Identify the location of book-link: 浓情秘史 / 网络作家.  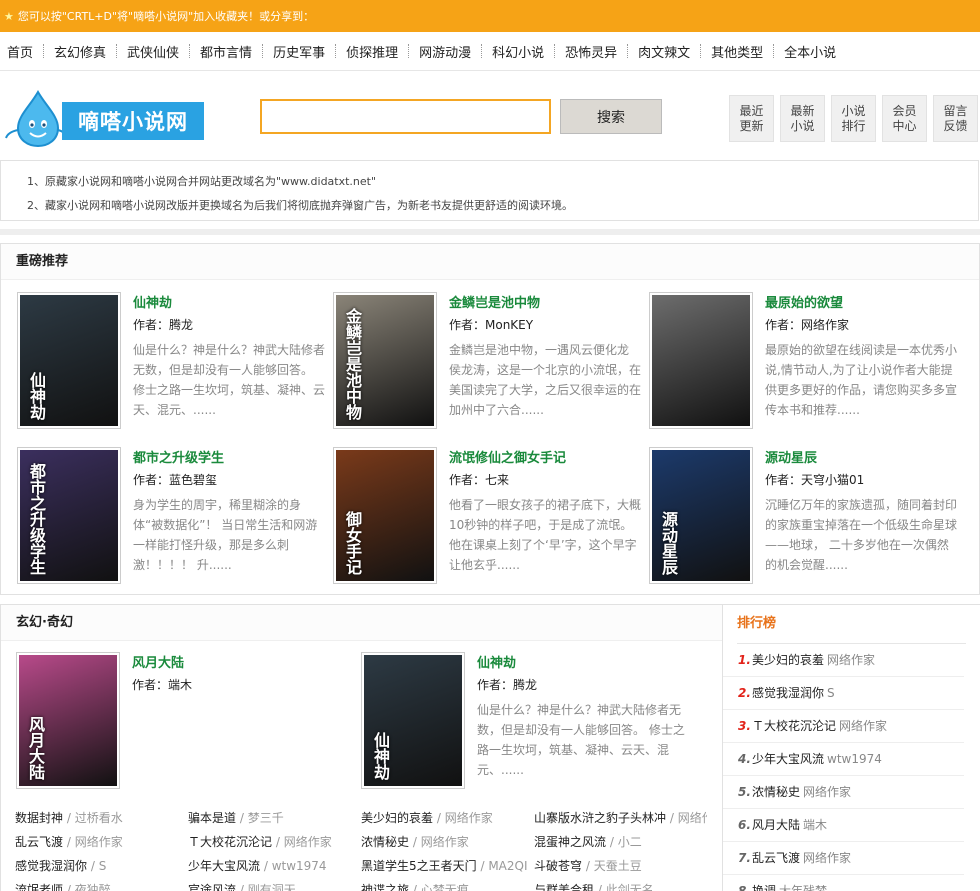
(447, 842).